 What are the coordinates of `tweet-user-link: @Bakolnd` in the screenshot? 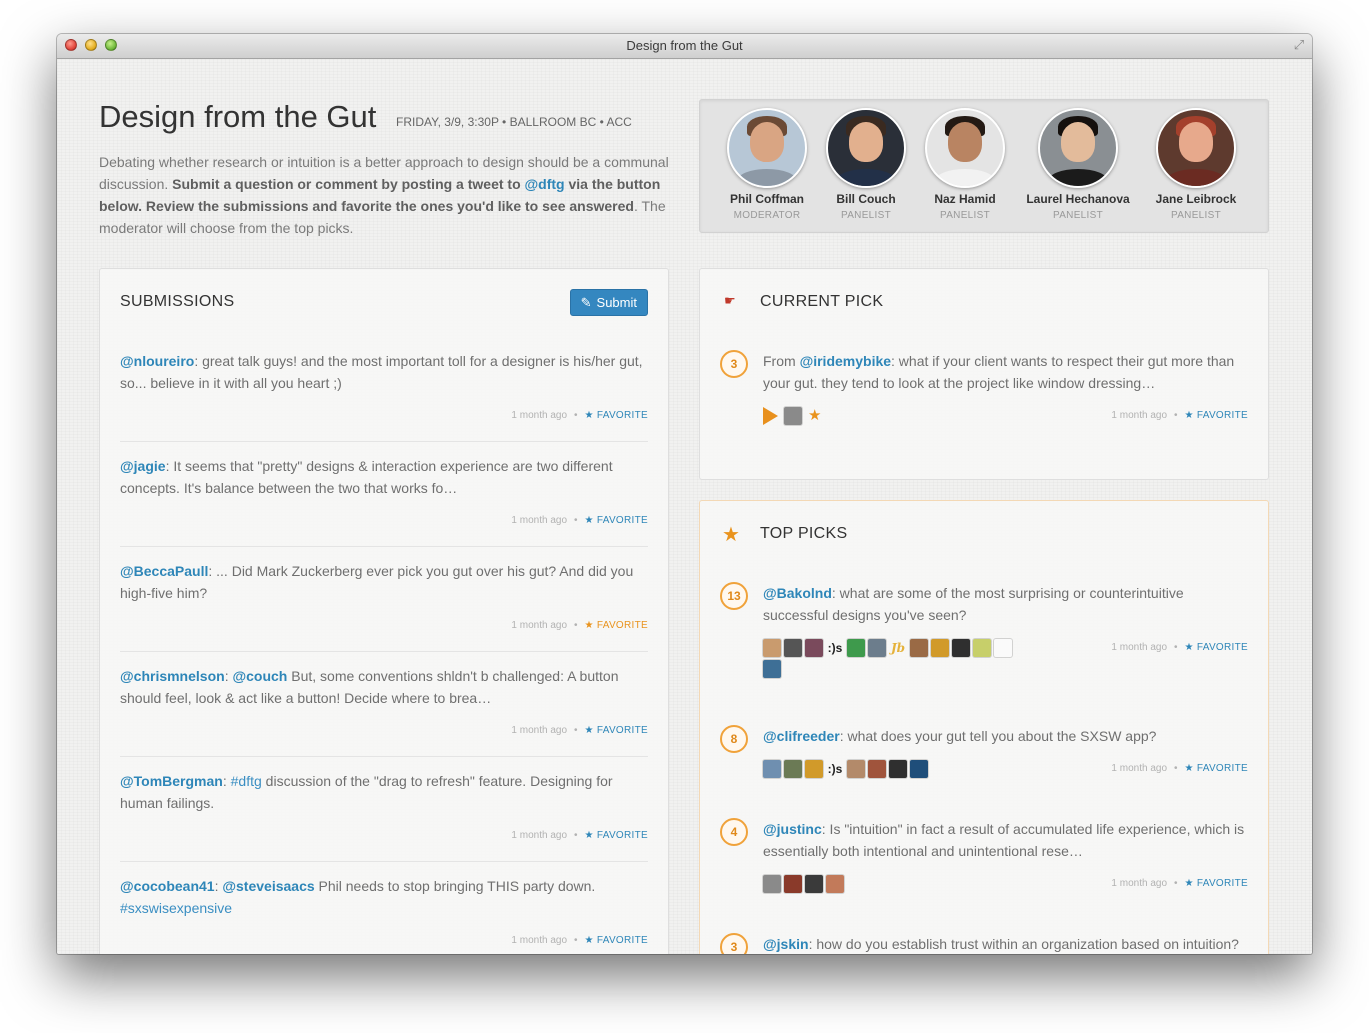 It's located at (797, 593).